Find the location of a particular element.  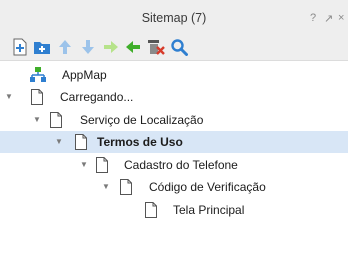

outdent-button is located at coordinates (133, 47).